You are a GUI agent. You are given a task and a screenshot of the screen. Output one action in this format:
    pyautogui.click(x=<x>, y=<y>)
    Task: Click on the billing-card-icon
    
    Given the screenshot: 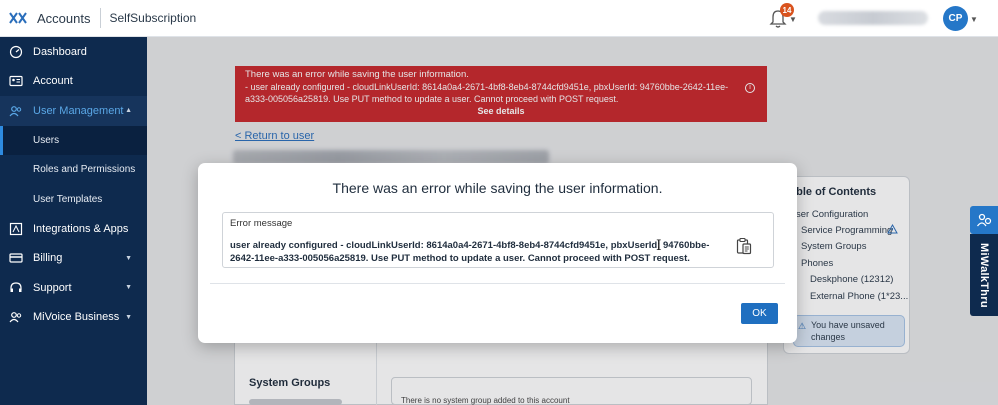 What is the action you would take?
    pyautogui.click(x=16, y=258)
    